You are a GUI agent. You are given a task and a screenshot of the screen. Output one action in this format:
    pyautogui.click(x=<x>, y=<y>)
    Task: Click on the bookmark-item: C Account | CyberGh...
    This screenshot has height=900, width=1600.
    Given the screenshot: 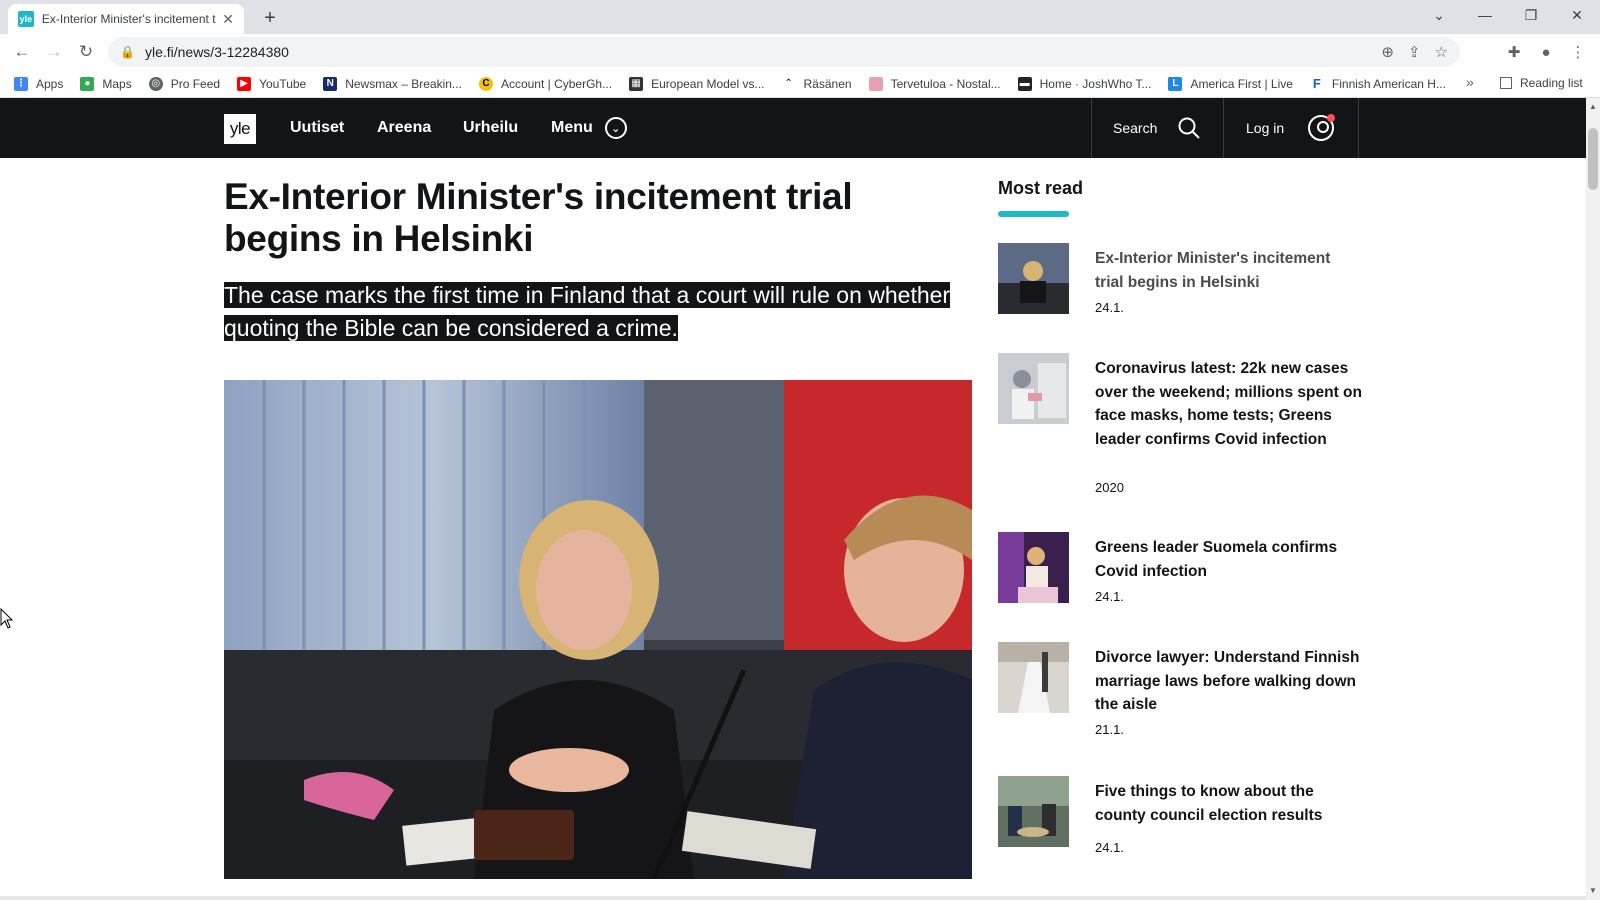 What is the action you would take?
    pyautogui.click(x=545, y=83)
    